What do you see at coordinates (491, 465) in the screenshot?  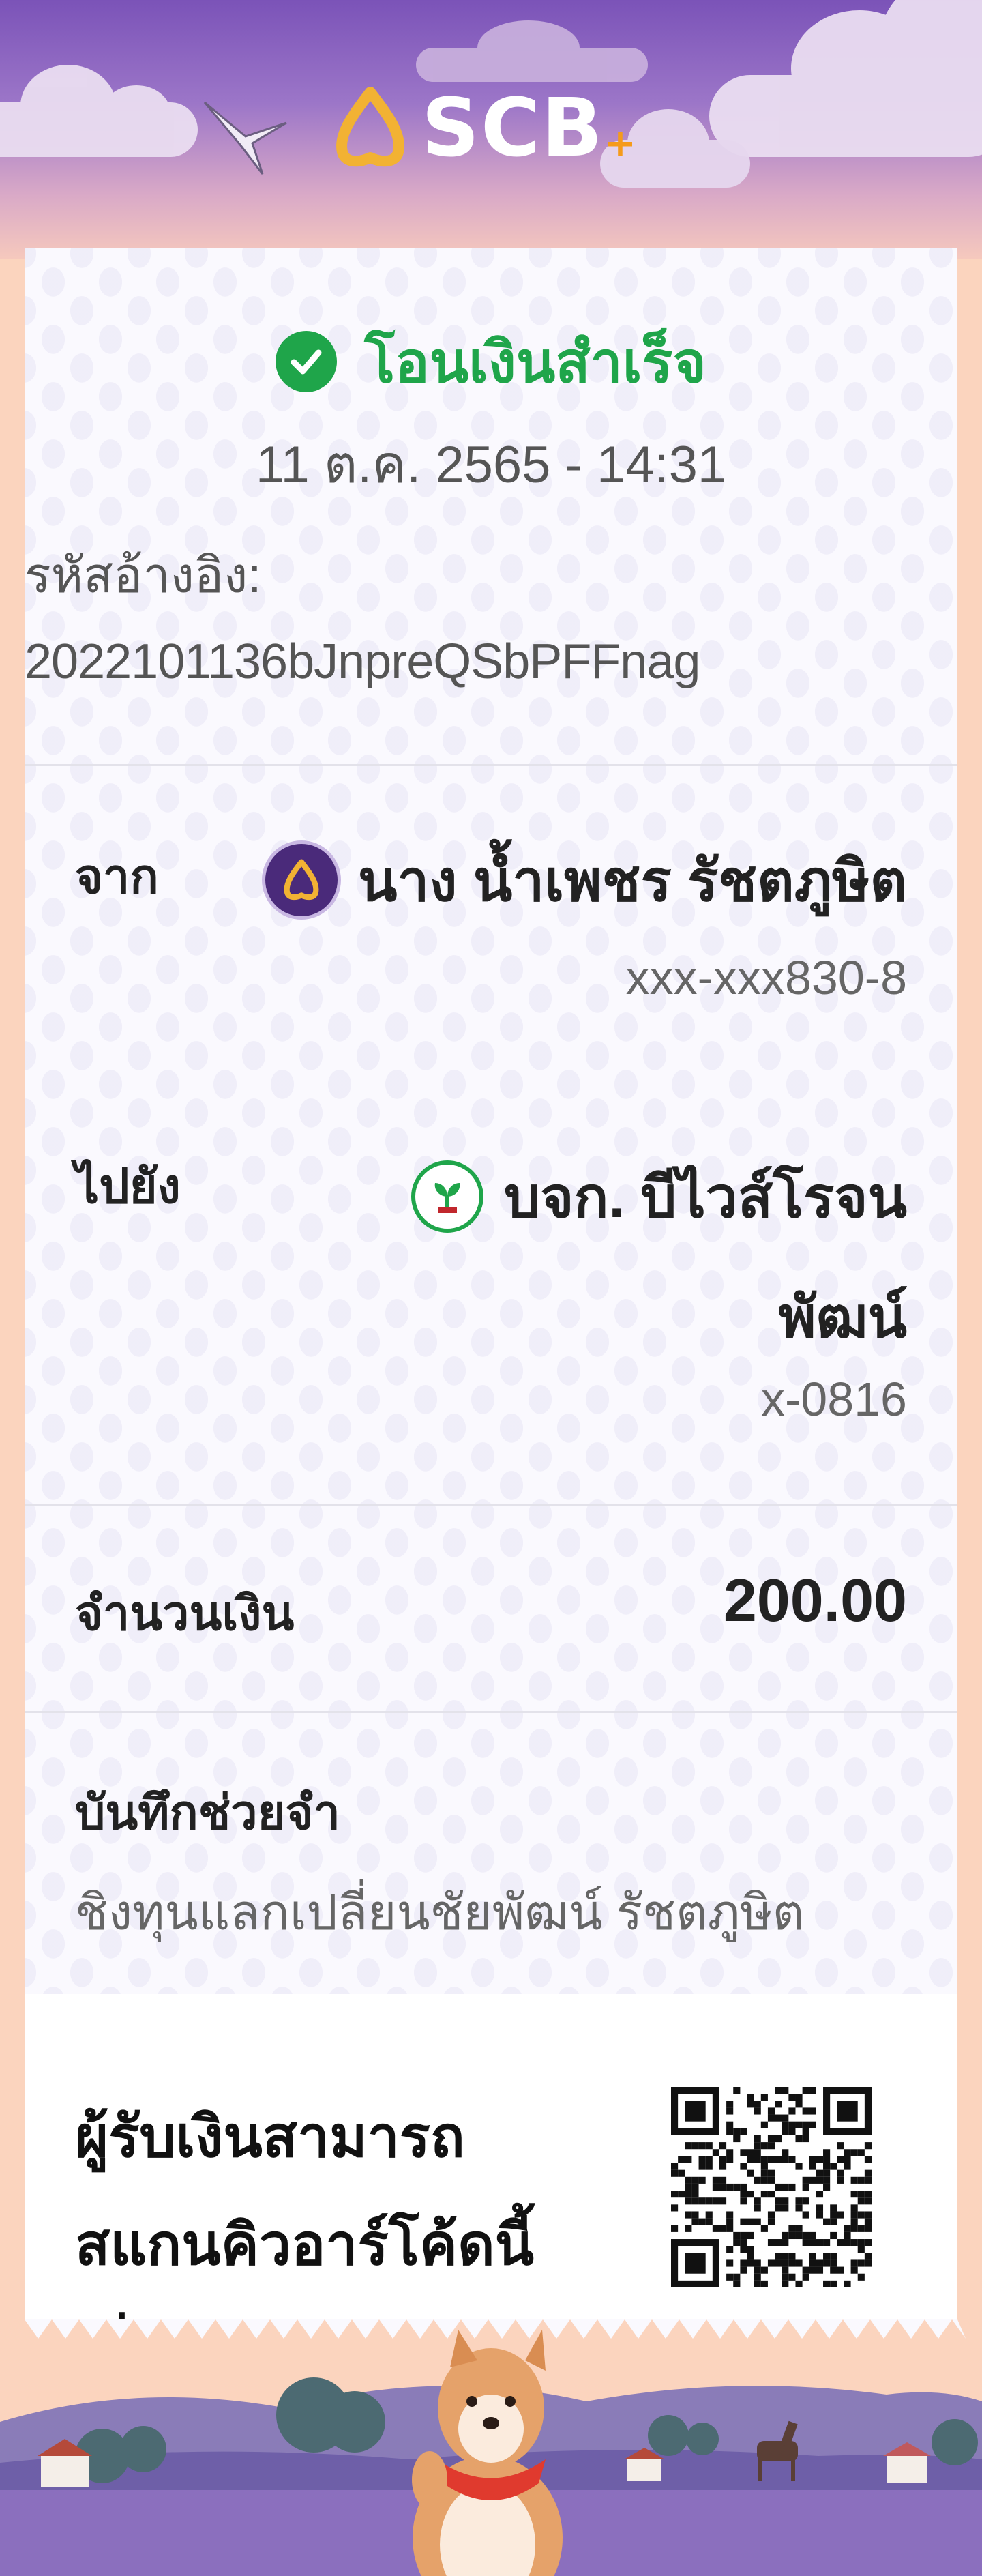 I see `transaction-datetime: 11 ต.ค. 2565 - 14:31` at bounding box center [491, 465].